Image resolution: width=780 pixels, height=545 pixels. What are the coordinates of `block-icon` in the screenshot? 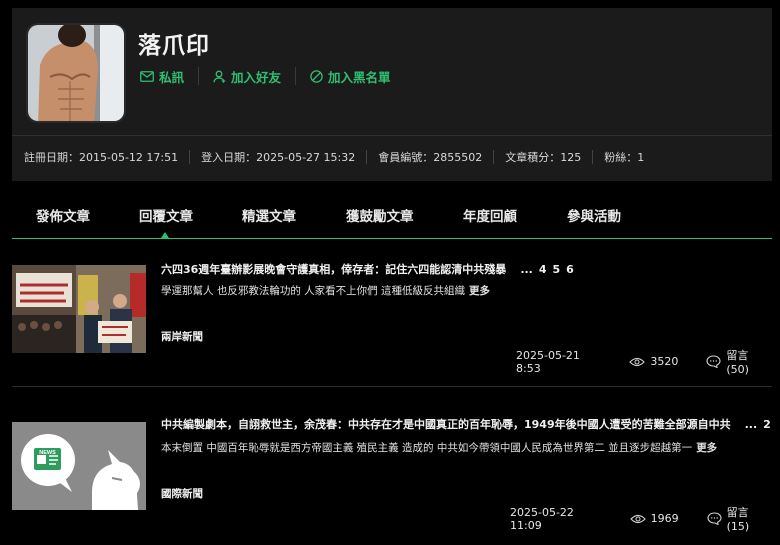 It's located at (316, 76).